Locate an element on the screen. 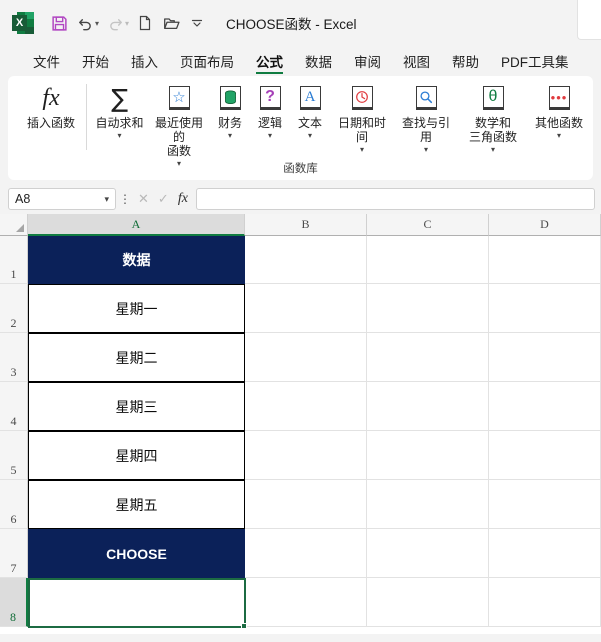 Image resolution: width=601 pixels, height=642 pixels. lookup-reference-caret-icon: ▾ is located at coordinates (426, 150).